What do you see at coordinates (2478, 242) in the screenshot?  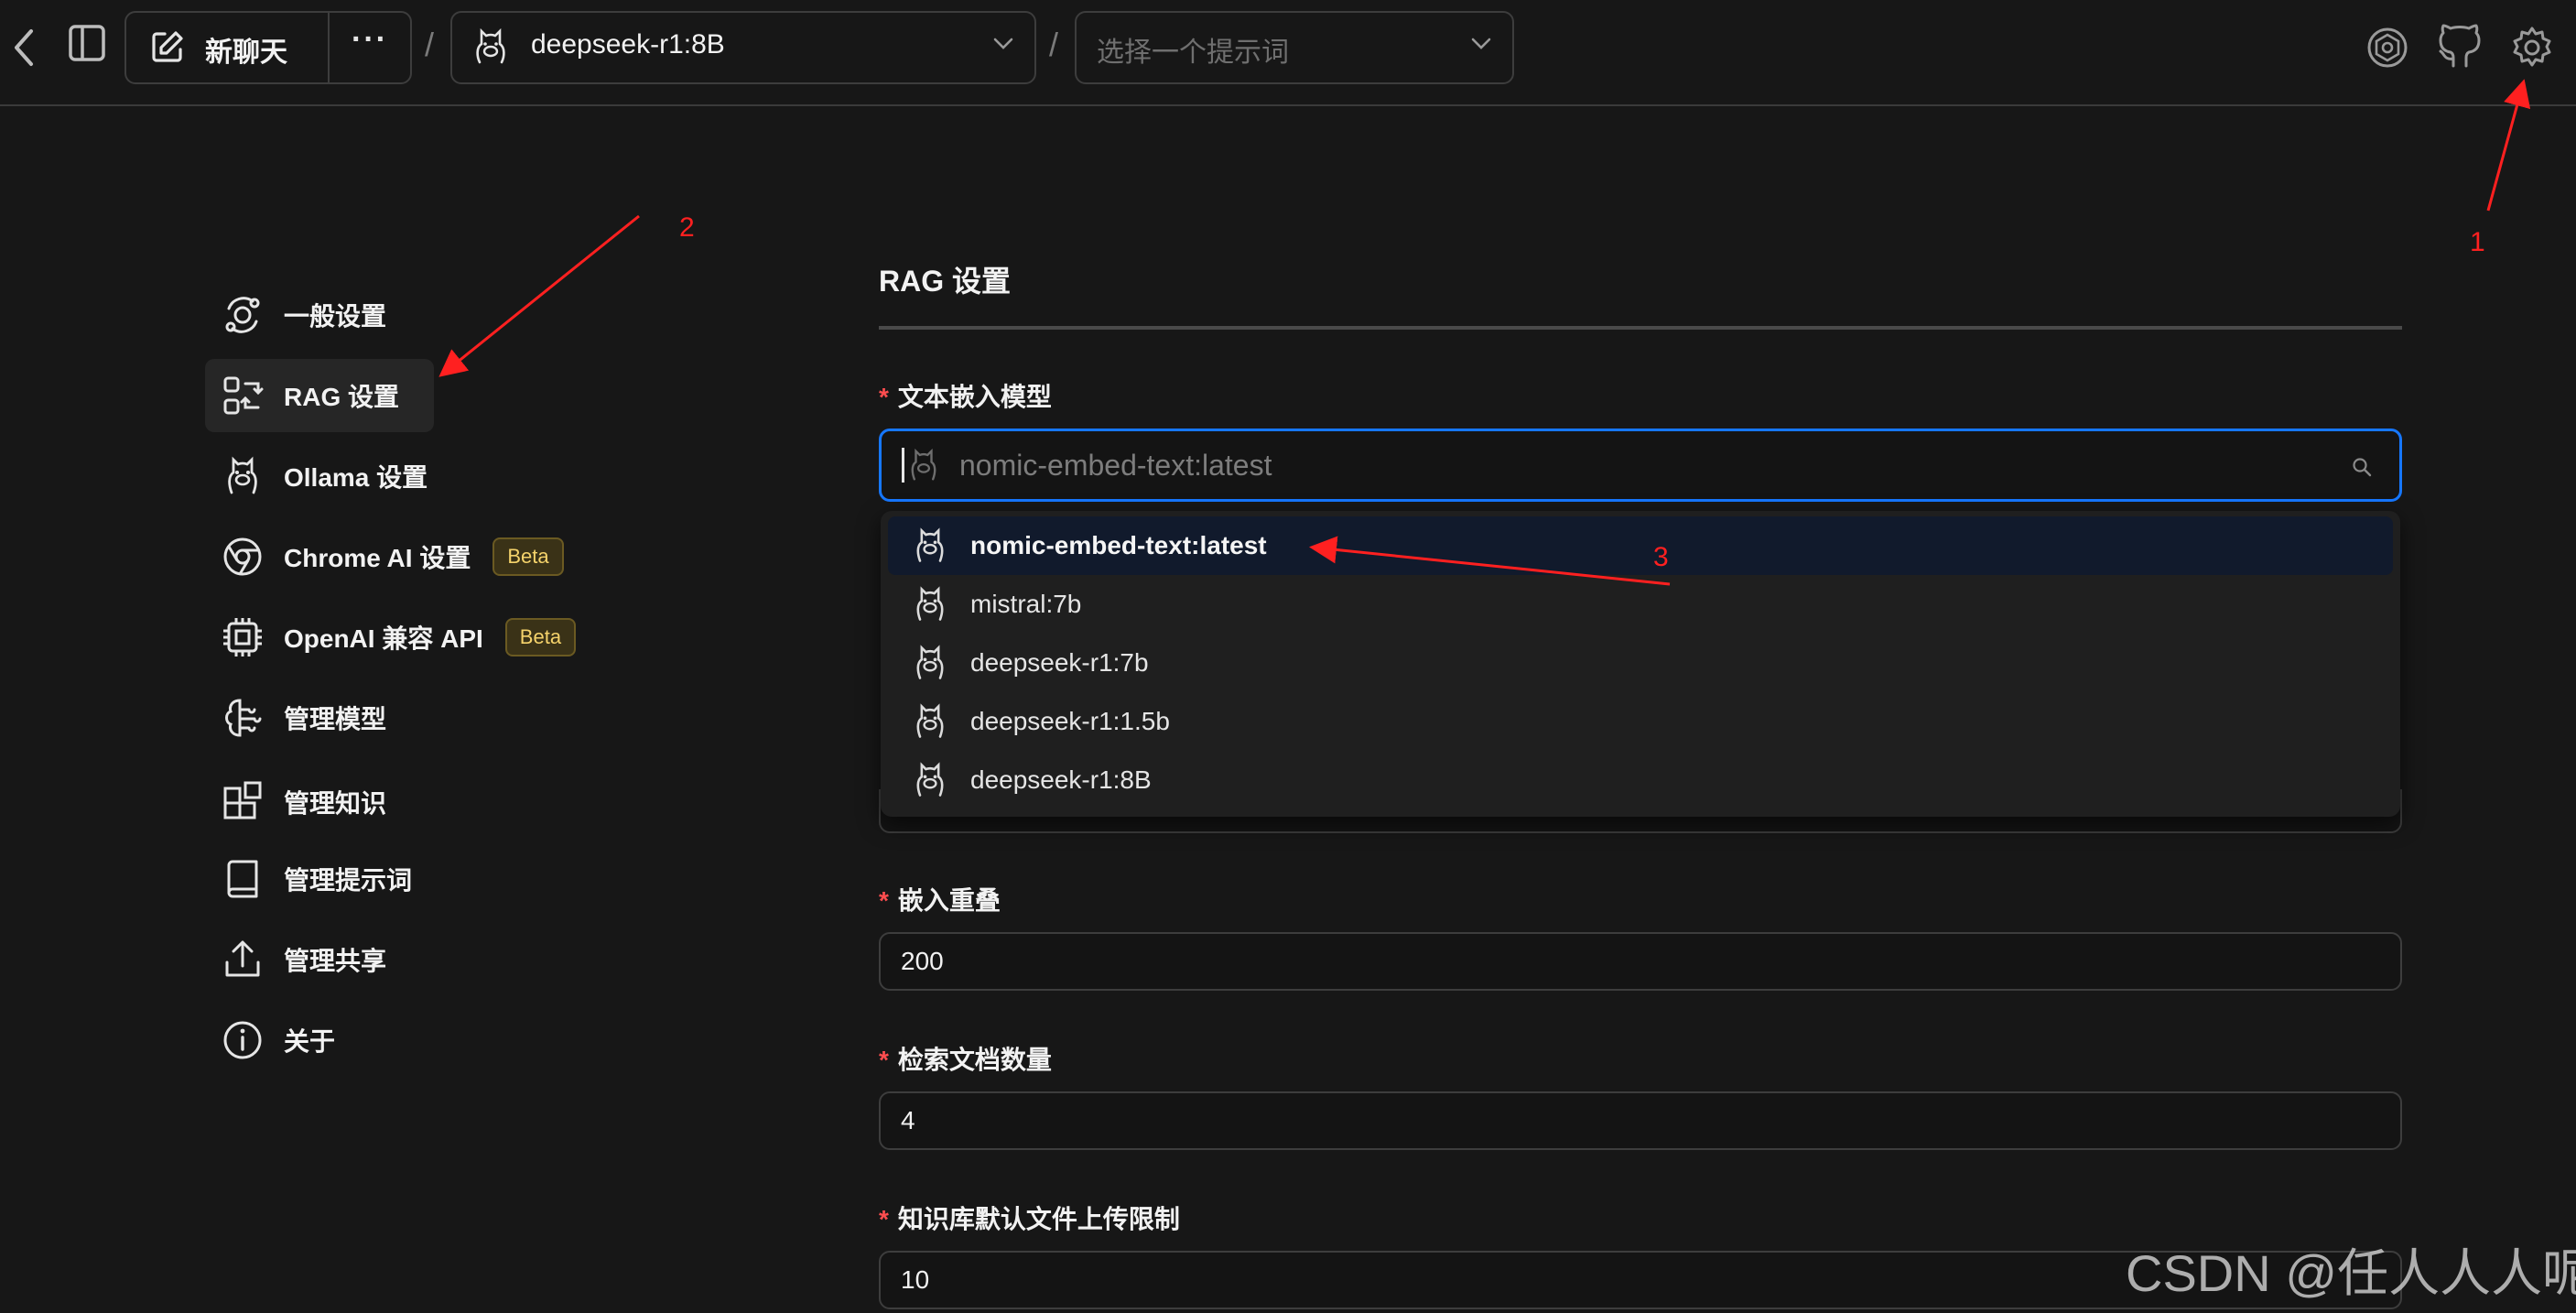 I see `annotation-label-1: 1` at bounding box center [2478, 242].